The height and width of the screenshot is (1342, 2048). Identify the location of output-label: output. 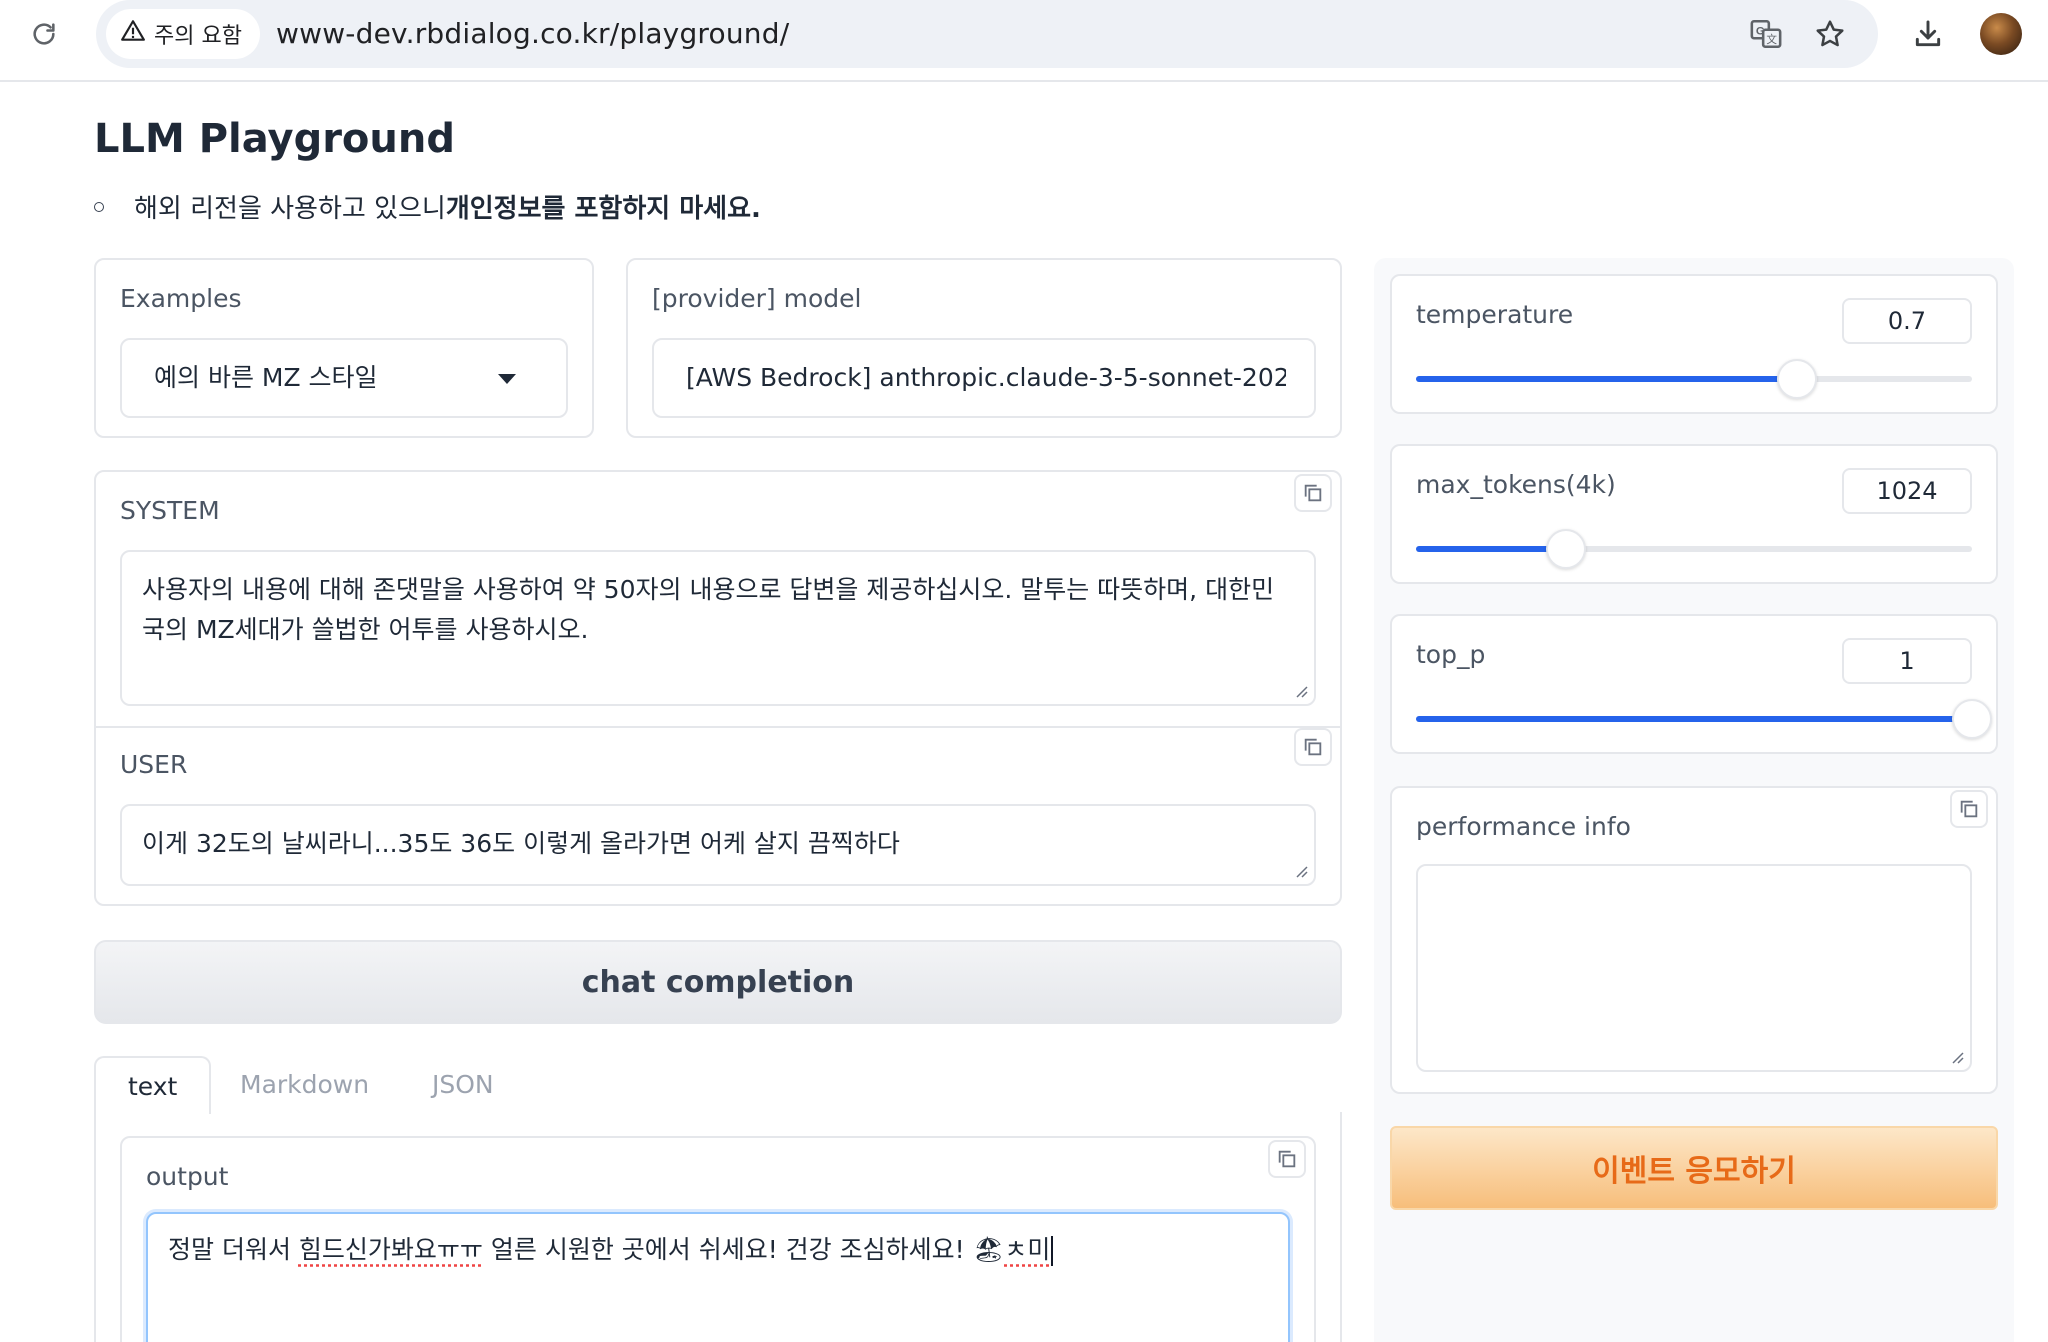
(187, 1176).